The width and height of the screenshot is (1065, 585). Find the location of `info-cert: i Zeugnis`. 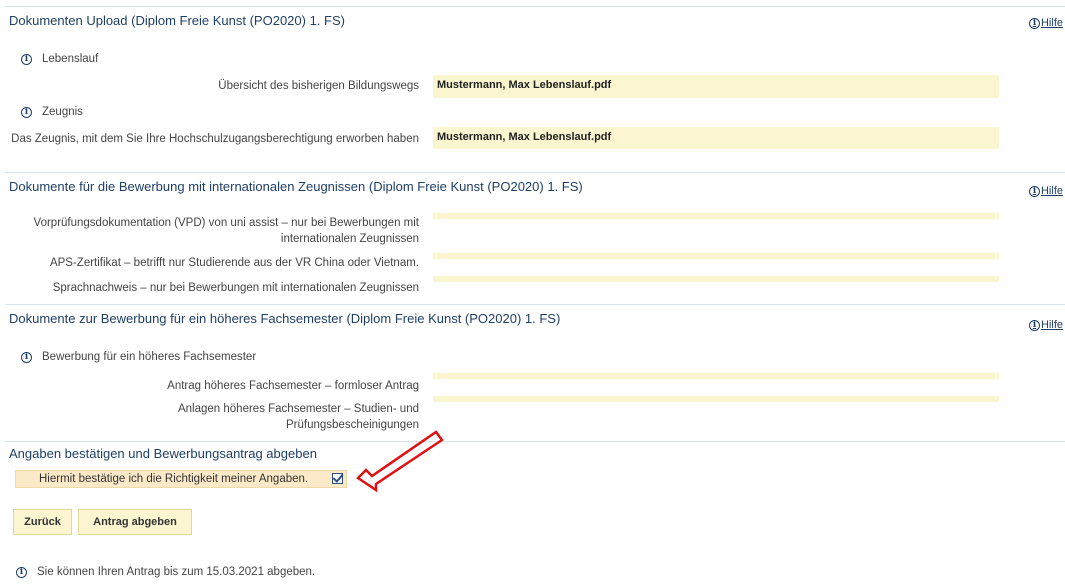

info-cert: i Zeugnis is located at coordinates (52, 112).